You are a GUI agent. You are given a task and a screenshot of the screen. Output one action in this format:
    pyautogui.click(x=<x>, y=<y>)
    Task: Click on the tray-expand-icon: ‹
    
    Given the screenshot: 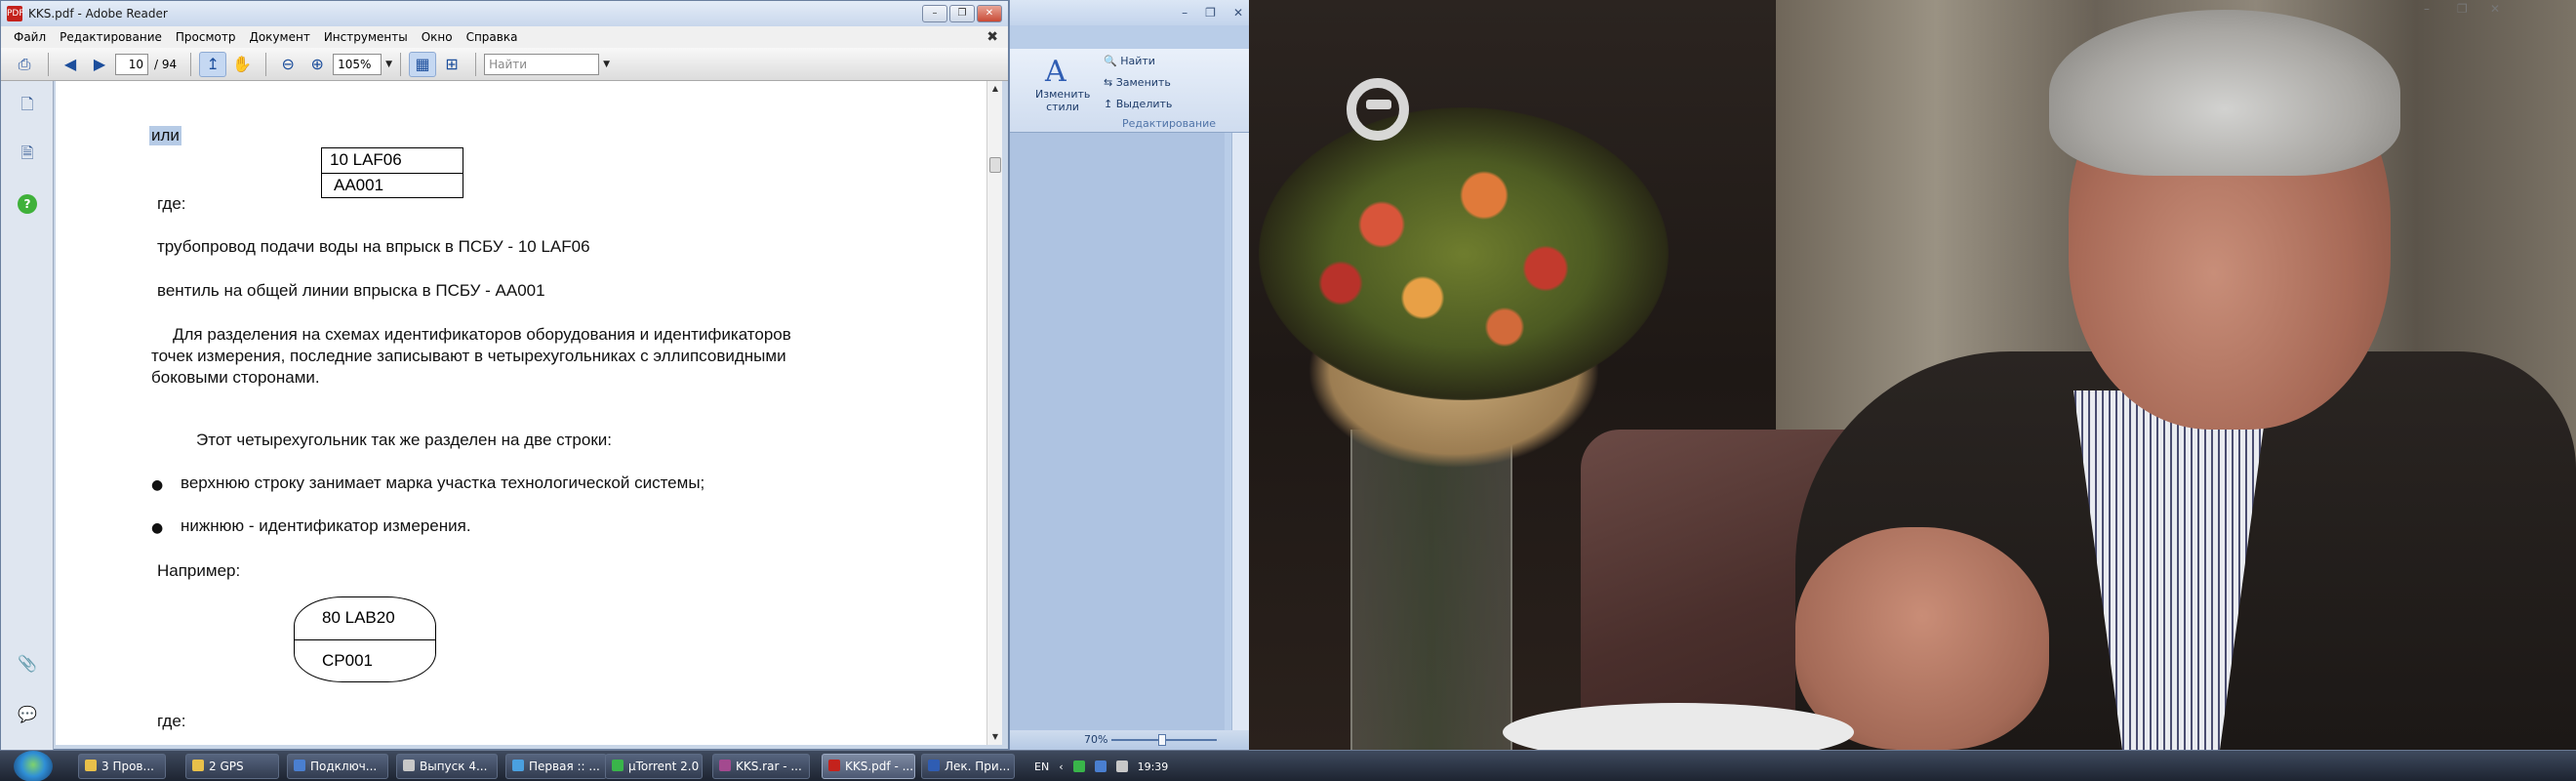 What is the action you would take?
    pyautogui.click(x=1061, y=766)
    